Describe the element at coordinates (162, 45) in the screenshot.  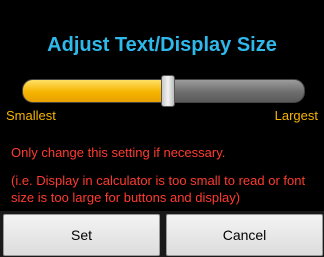
I see `dialog-title: Adjust Text/Display Size` at that location.